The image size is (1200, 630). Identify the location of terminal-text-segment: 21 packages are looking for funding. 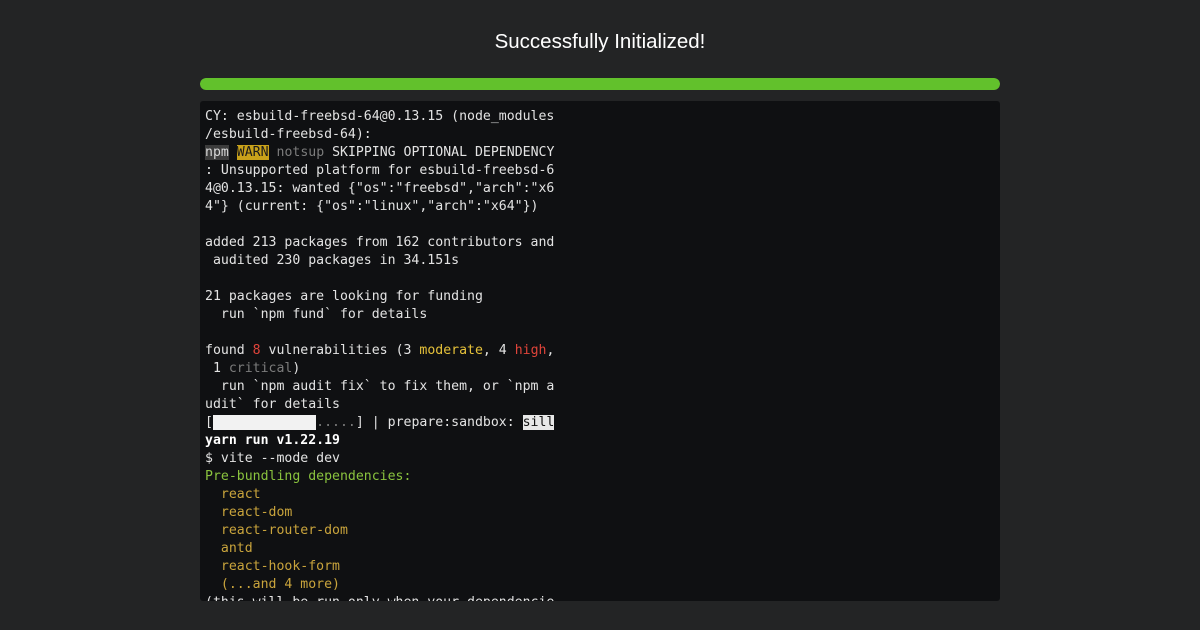
(344, 296).